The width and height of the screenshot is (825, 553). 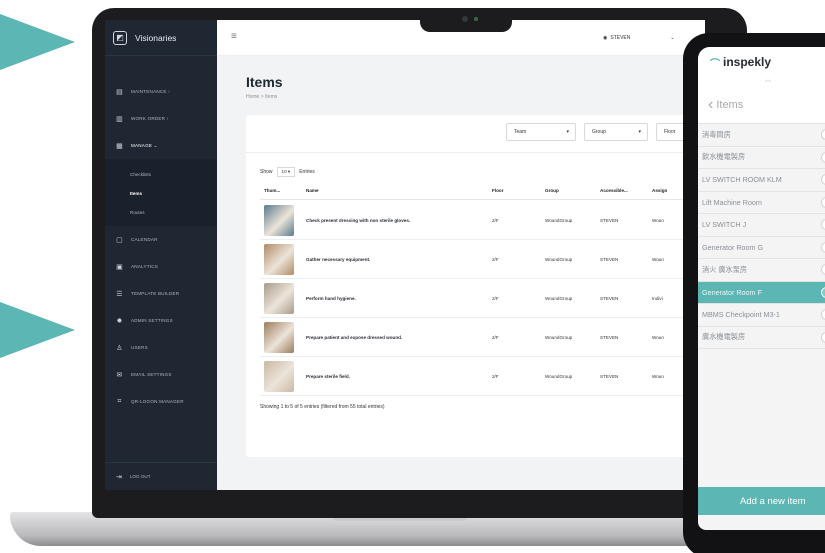 I want to click on tablet-list-item: Generator Room F, so click(x=761, y=292).